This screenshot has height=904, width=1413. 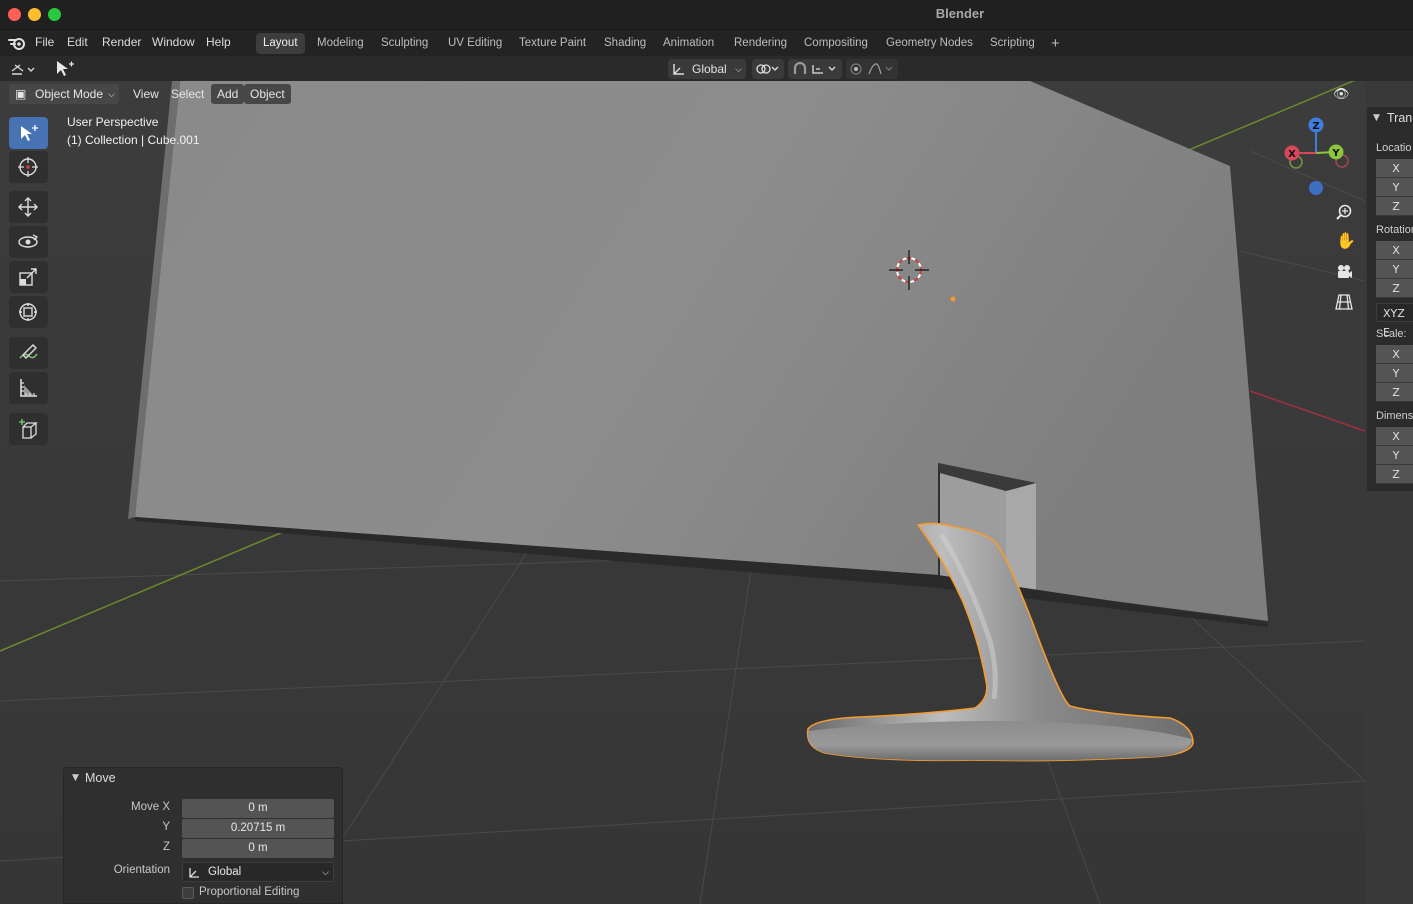 What do you see at coordinates (28, 133) in the screenshot?
I see `select-box-tool` at bounding box center [28, 133].